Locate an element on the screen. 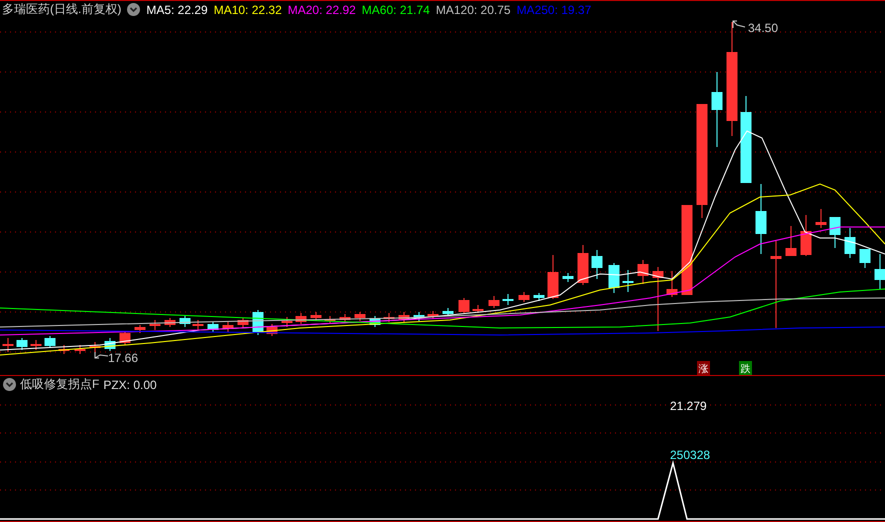  moving-average-value: MA20: 22.92 is located at coordinates (322, 9).